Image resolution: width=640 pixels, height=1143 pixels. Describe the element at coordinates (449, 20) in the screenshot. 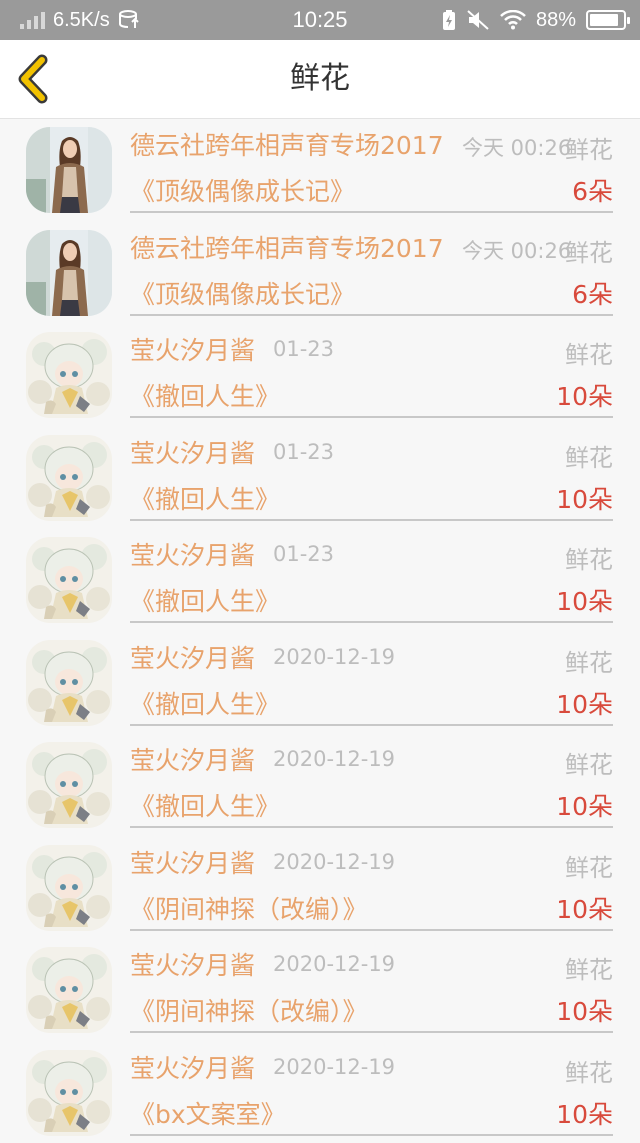

I see `charging-icon` at that location.